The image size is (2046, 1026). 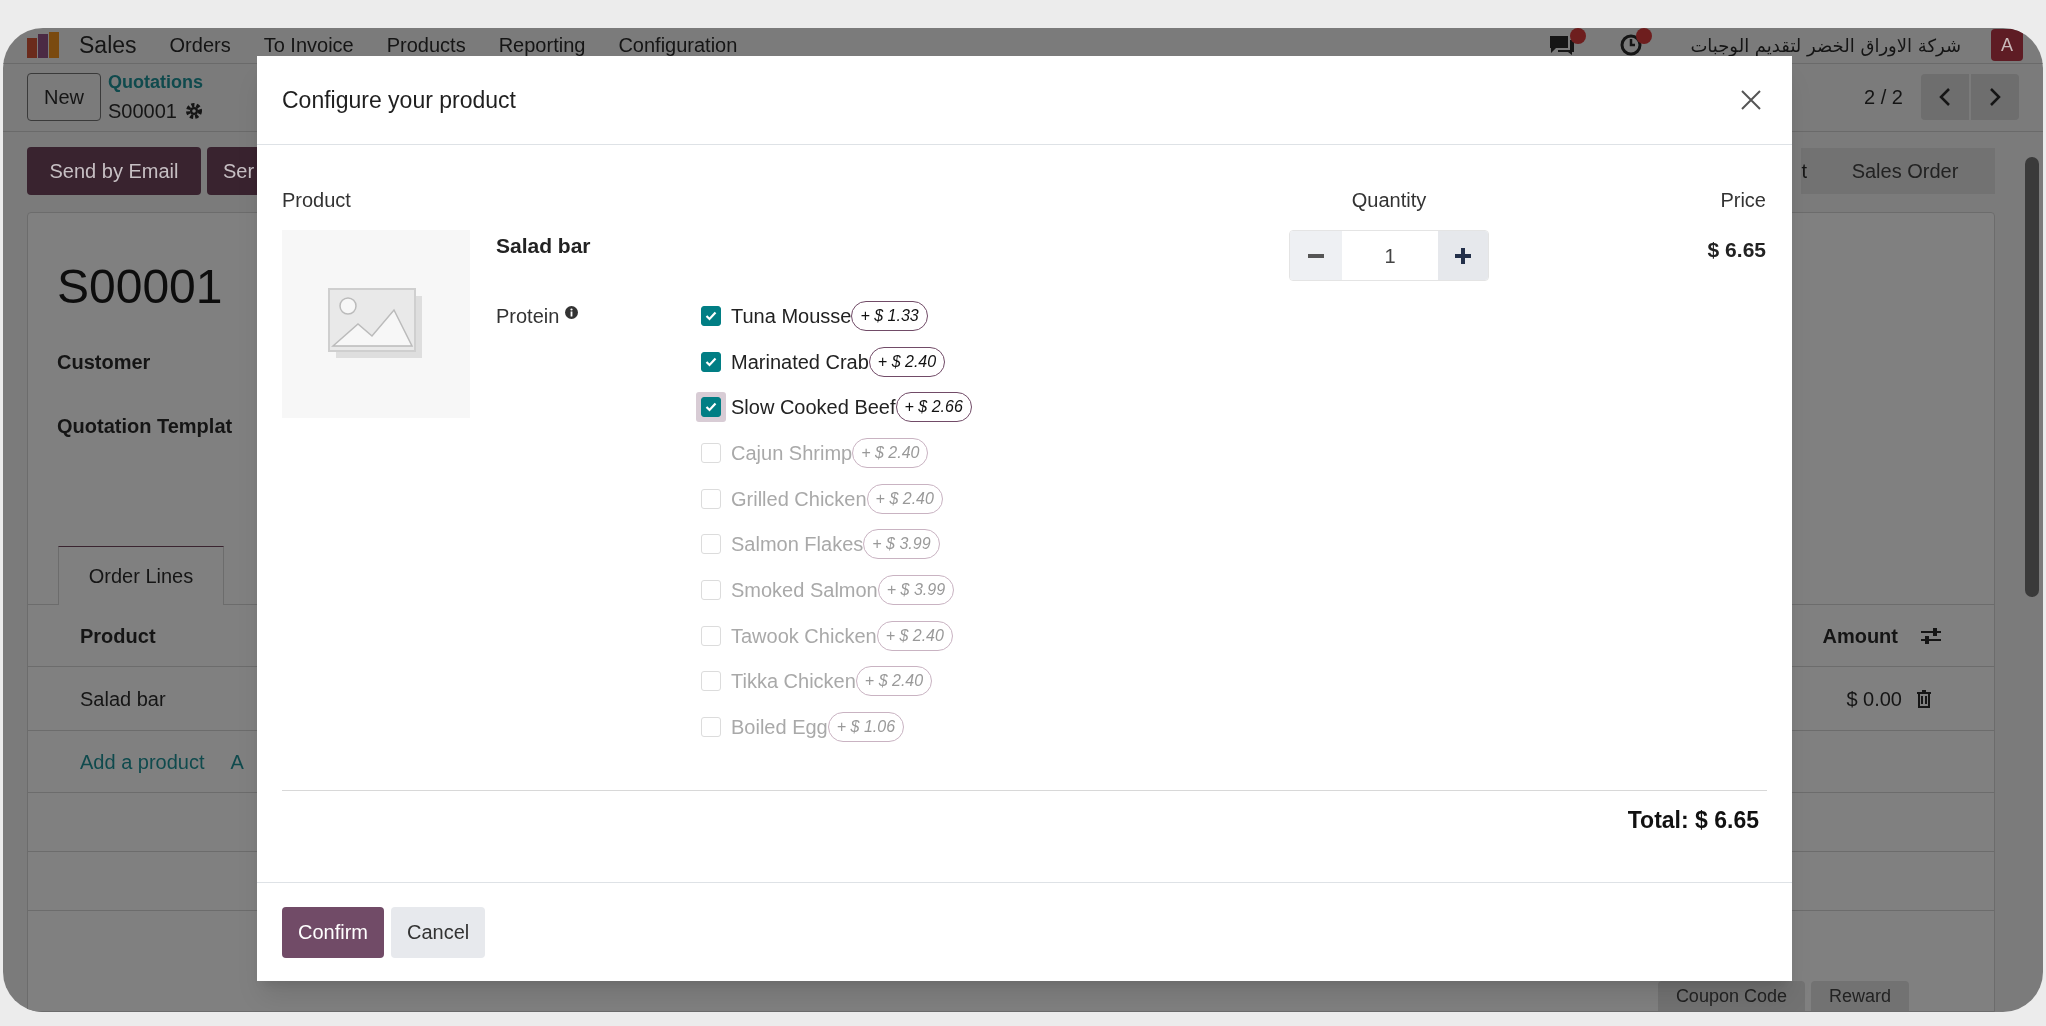 I want to click on secondary-button: Coupon Code, so click(x=1731, y=996).